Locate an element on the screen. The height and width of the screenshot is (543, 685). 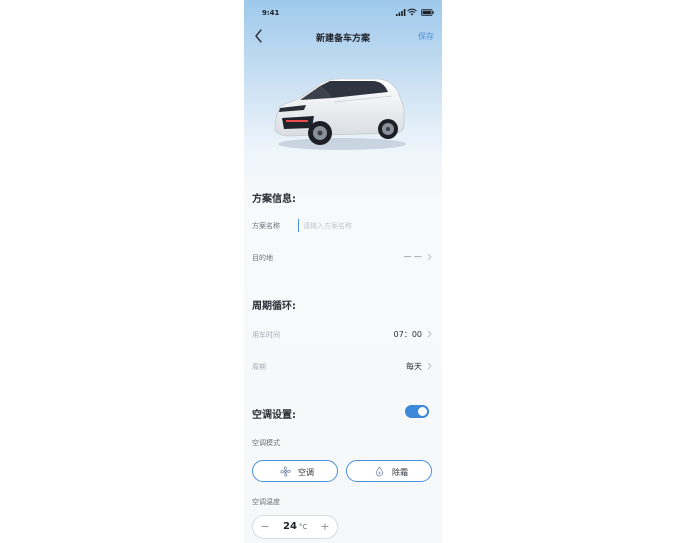
plan-info-section-title: 方案信息: is located at coordinates (274, 199).